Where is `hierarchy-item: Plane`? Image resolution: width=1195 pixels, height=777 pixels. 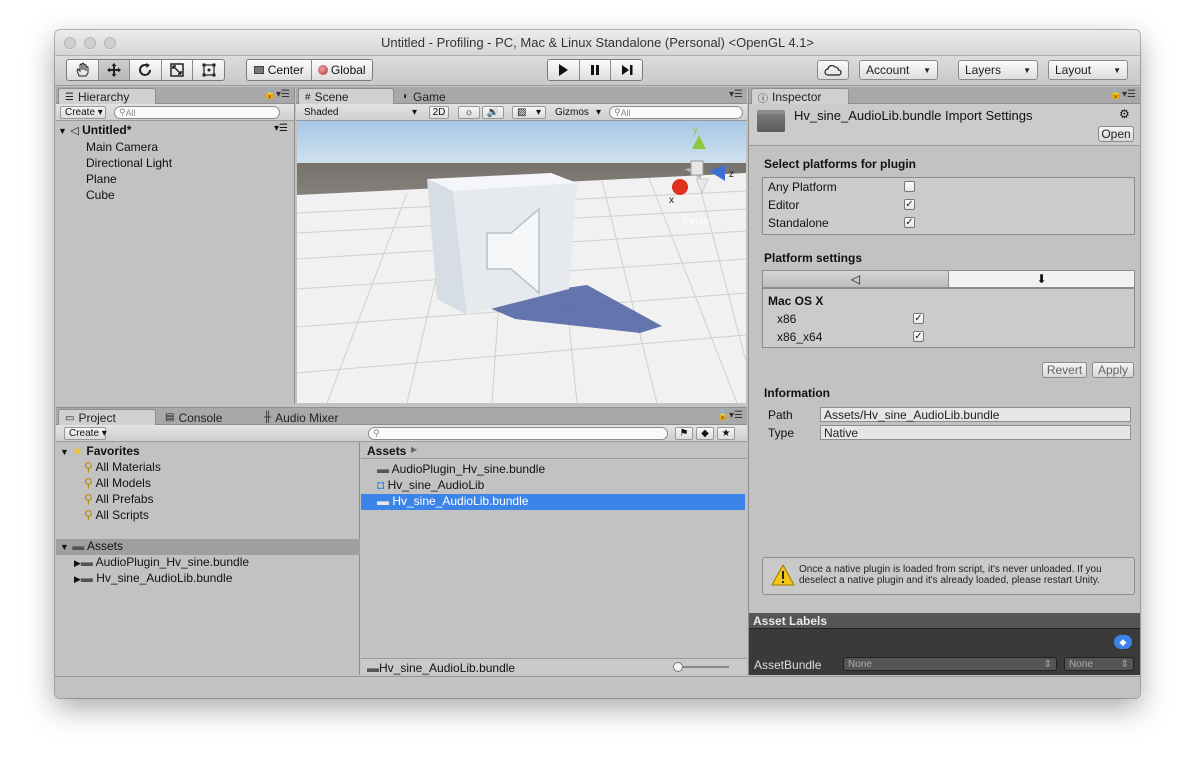 hierarchy-item: Plane is located at coordinates (101, 179).